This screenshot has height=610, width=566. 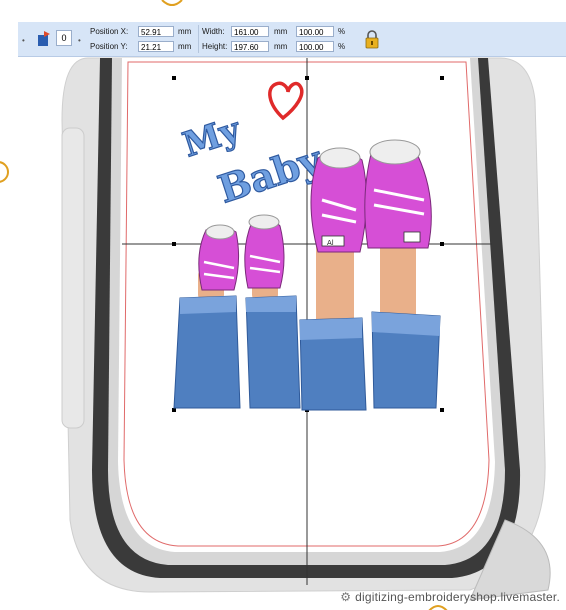 What do you see at coordinates (442, 244) in the screenshot?
I see `selection-handle-e` at bounding box center [442, 244].